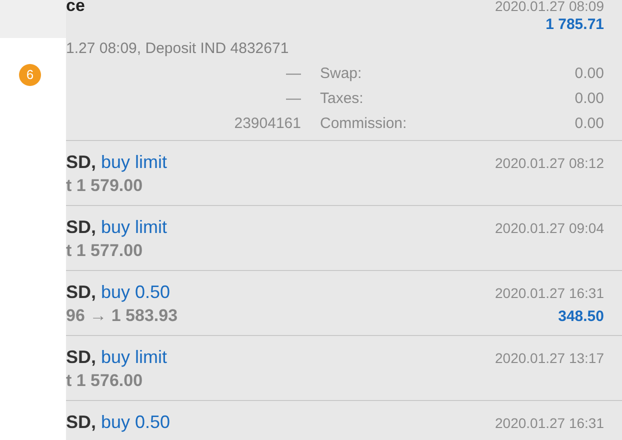 The width and height of the screenshot is (622, 440). What do you see at coordinates (549, 358) in the screenshot?
I see `order-time: 2020.01.27 13:17` at bounding box center [549, 358].